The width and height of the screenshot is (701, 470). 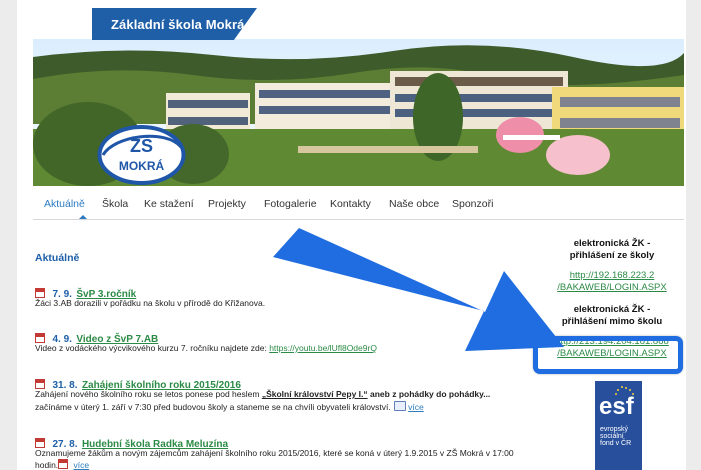 I want to click on nav-sponzori: Sponzoři, so click(x=472, y=204).